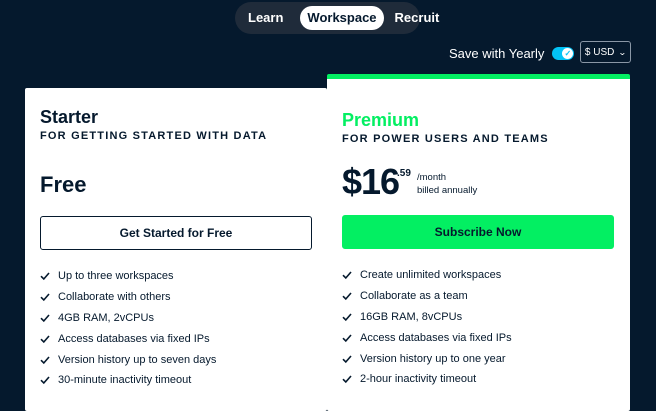 This screenshot has width=656, height=411. What do you see at coordinates (568, 53) in the screenshot?
I see `check-icon: ✓` at bounding box center [568, 53].